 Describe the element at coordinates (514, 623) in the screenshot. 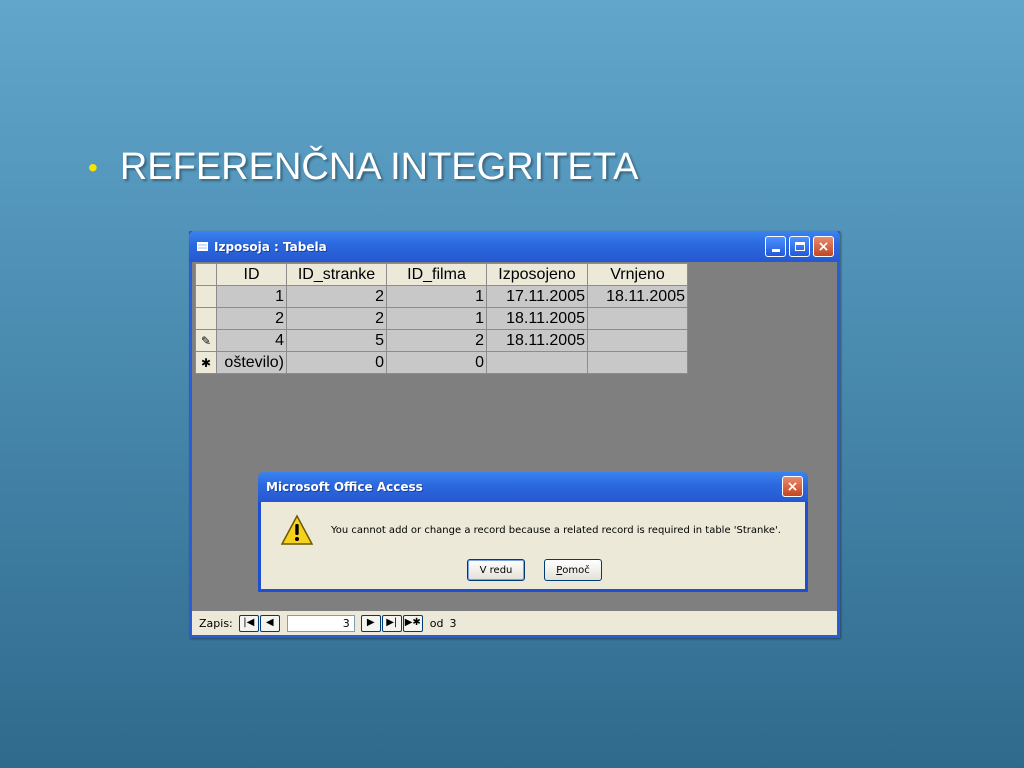

I see `record-navigation-bar: Zapis: |◀ ◀ 3 ▶ ▶| ▶✱ od 3` at that location.